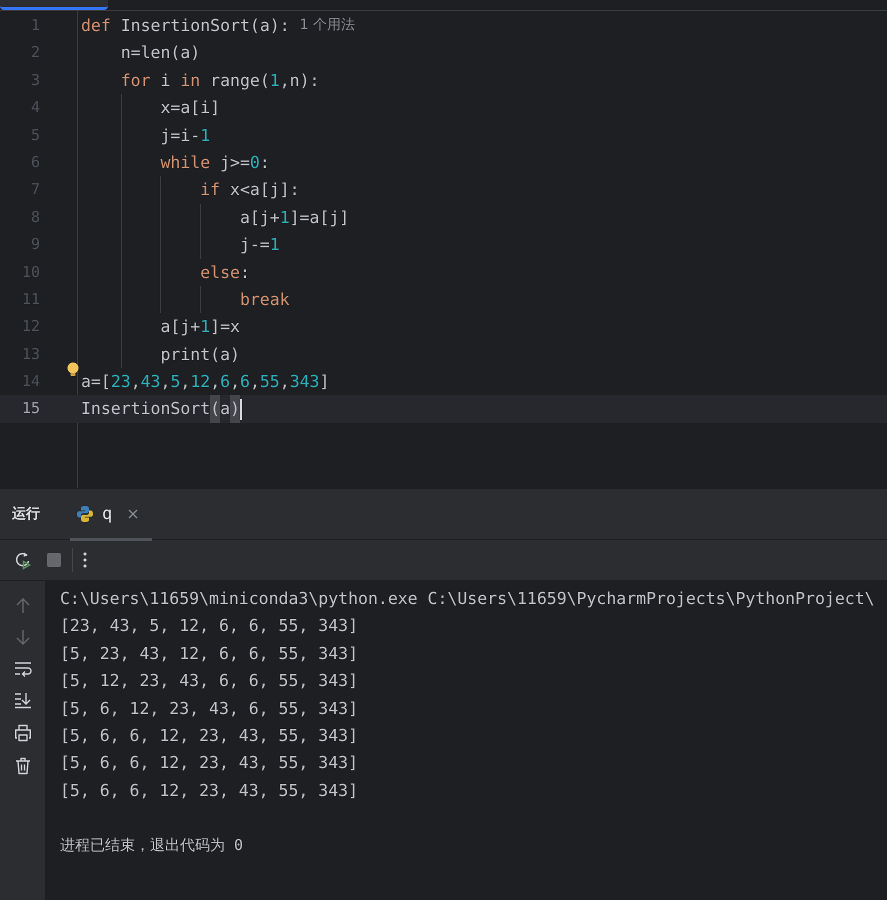 This screenshot has width=887, height=900. What do you see at coordinates (325, 382) in the screenshot?
I see `code-text: ]` at bounding box center [325, 382].